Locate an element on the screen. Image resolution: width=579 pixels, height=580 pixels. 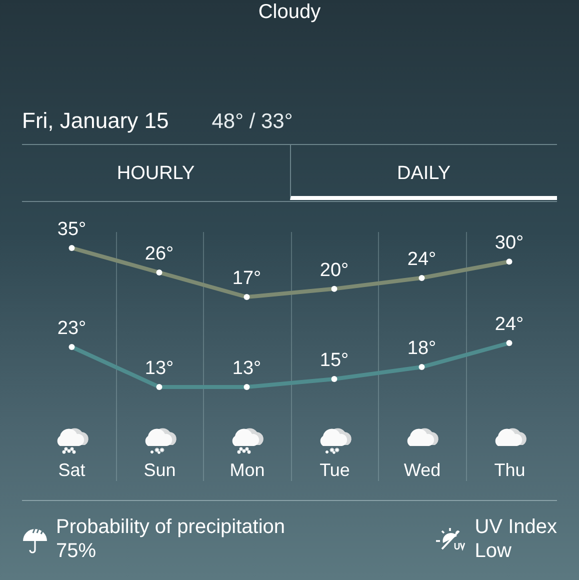
temperature-label: 15° is located at coordinates (334, 360).